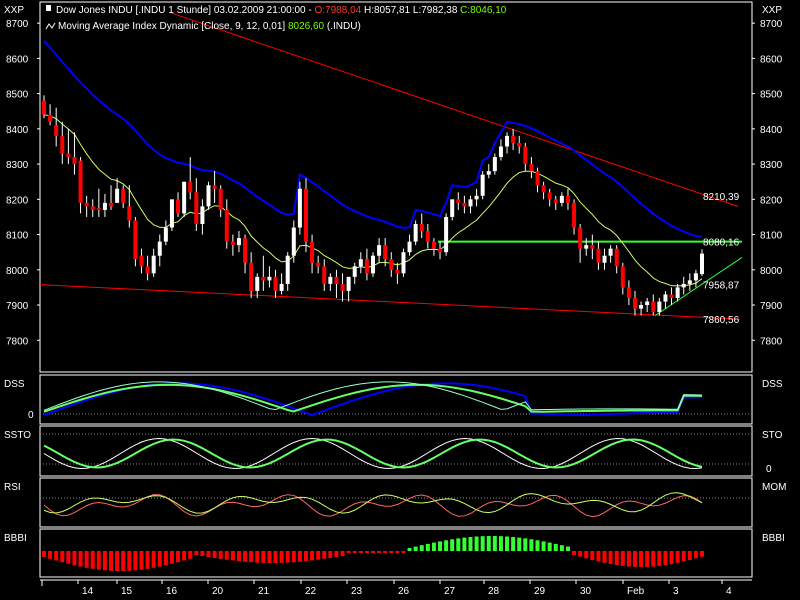  What do you see at coordinates (307, 26) in the screenshot?
I see `ma-legend-value: 8026,60` at bounding box center [307, 26].